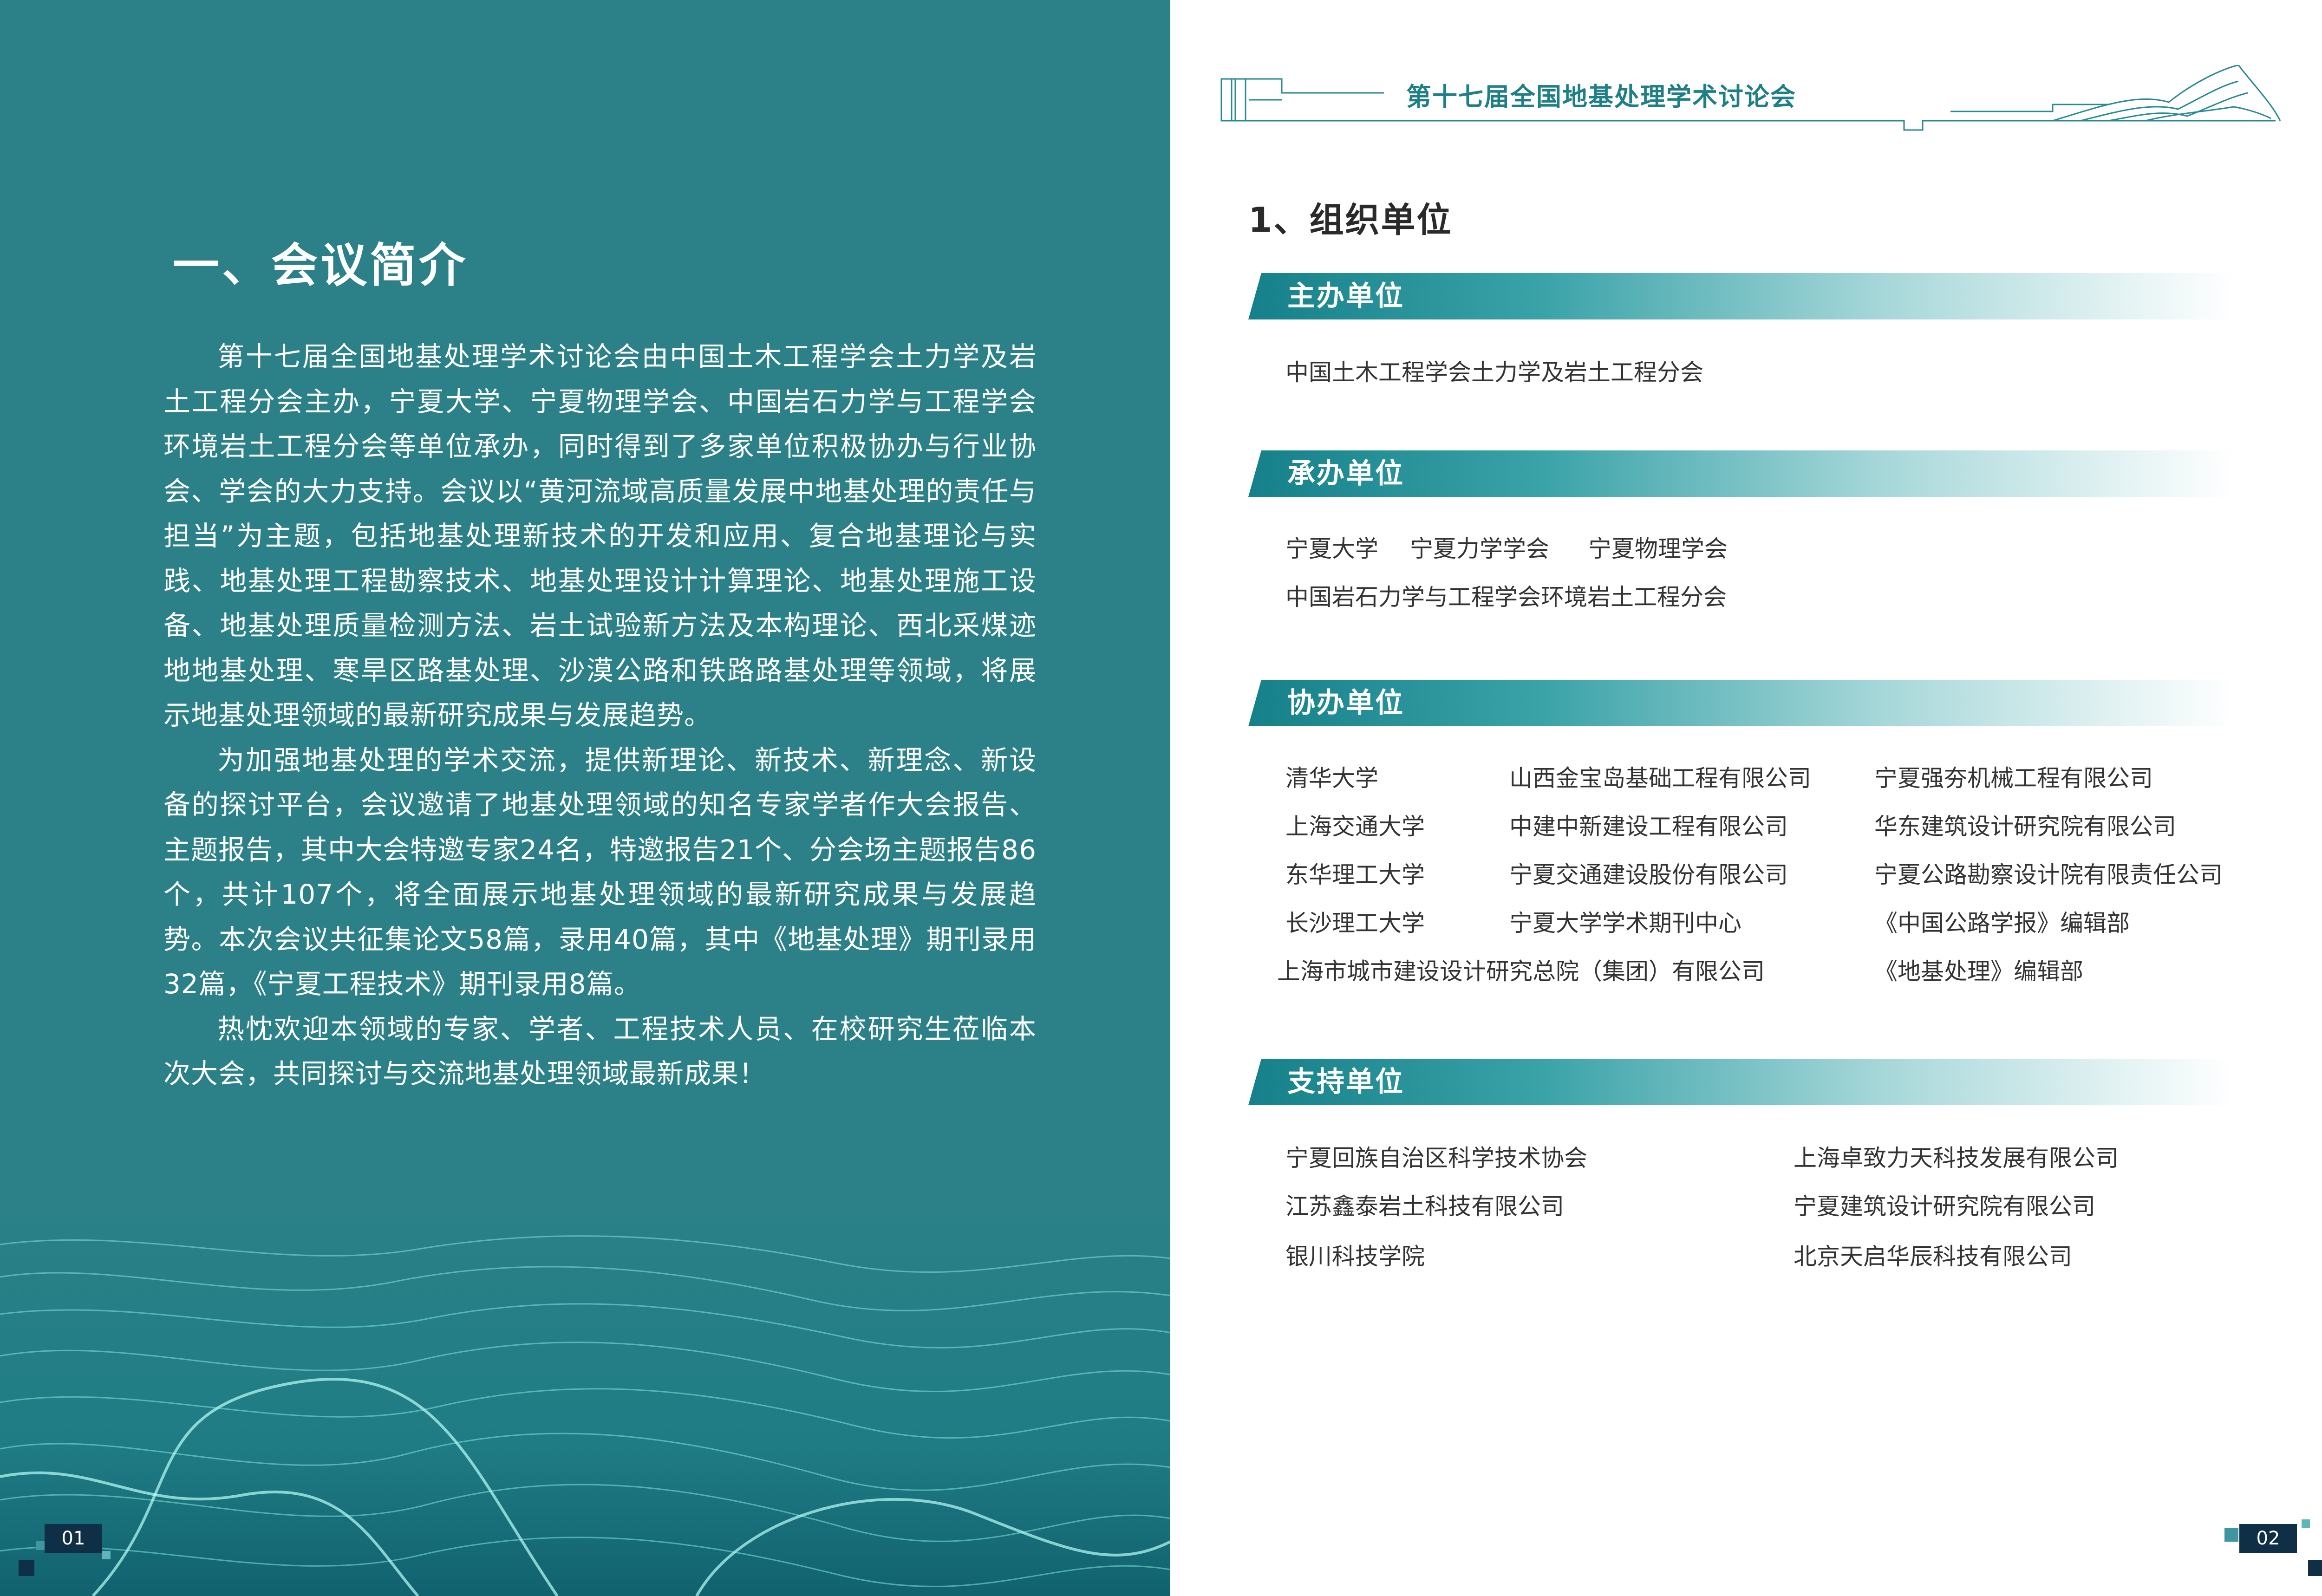 This screenshot has height=1596, width=2322. Describe the element at coordinates (2025, 826) in the screenshot. I see `org-co-6: 华东建筑设计研究院有限公司` at that location.